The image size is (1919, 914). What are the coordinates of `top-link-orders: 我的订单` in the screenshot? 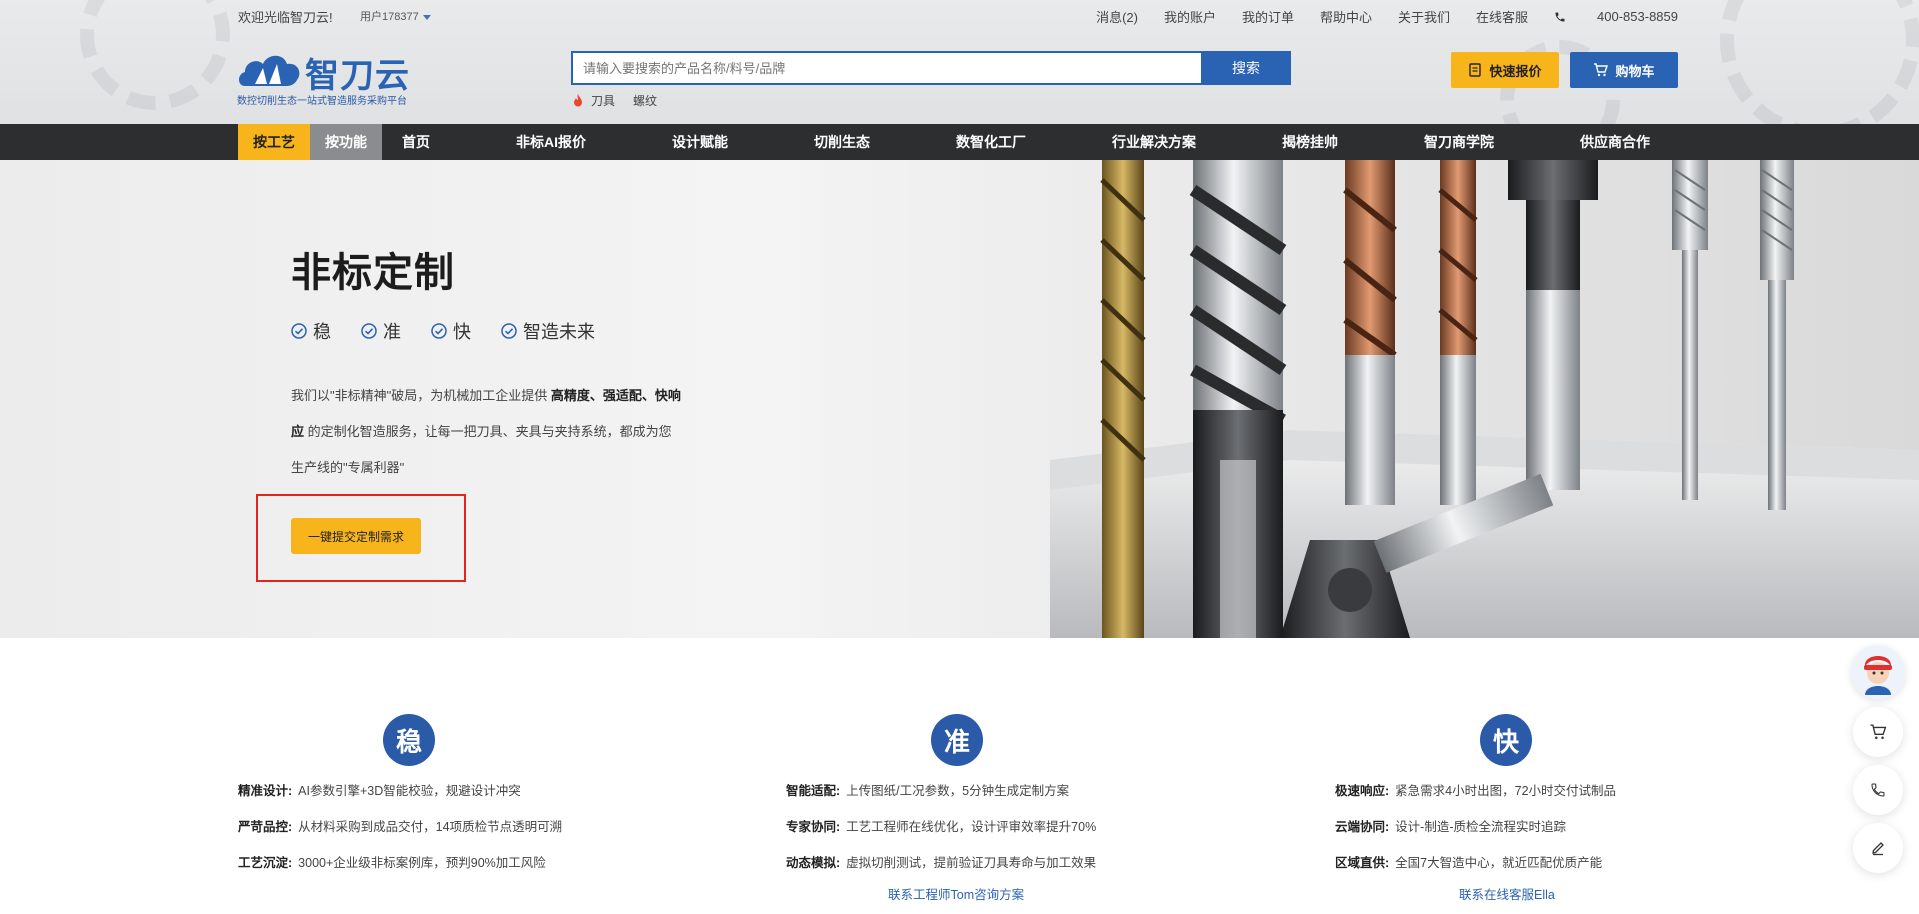 It's located at (1268, 16).